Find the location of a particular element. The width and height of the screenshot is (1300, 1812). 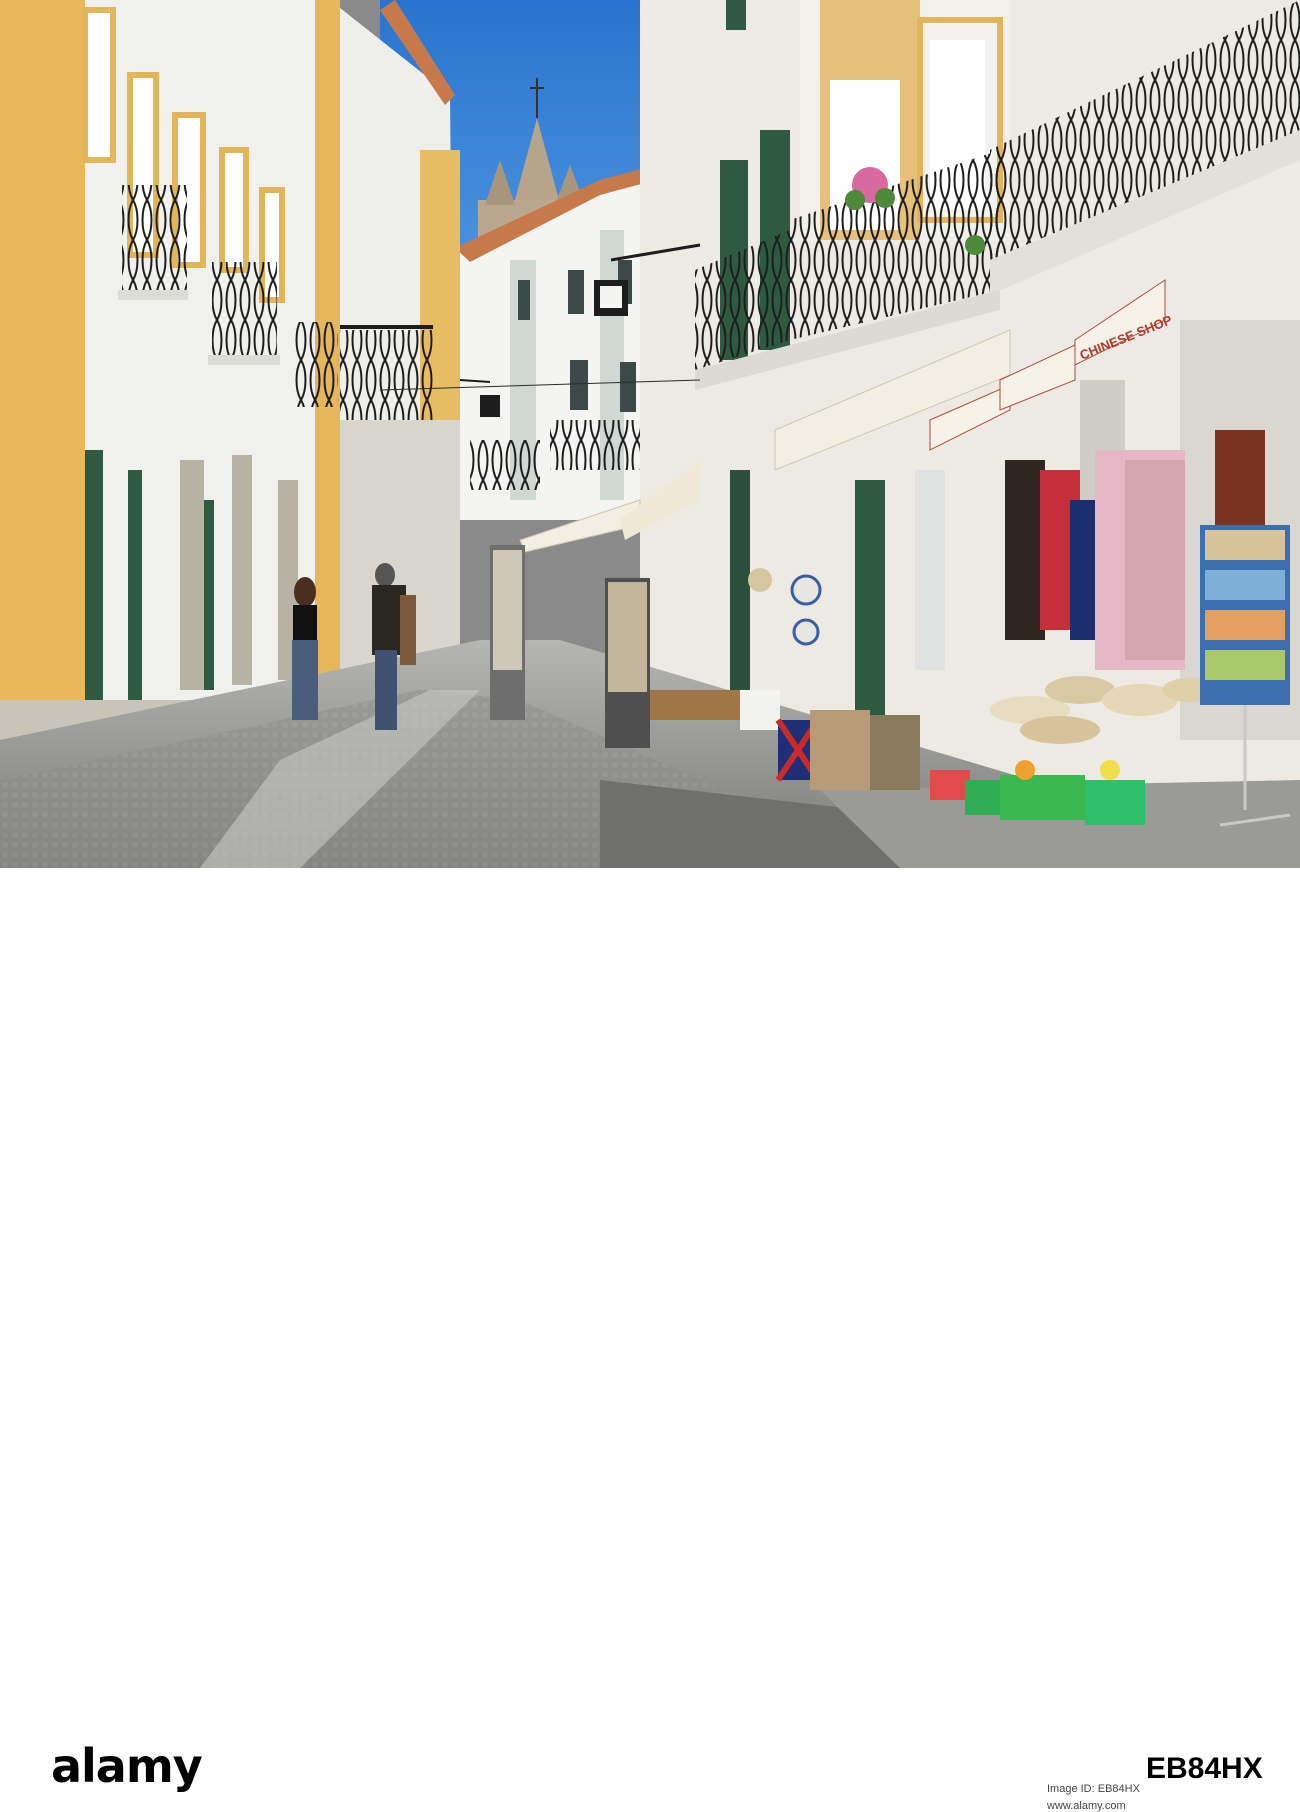

left-building-near is located at coordinates (170, 380).